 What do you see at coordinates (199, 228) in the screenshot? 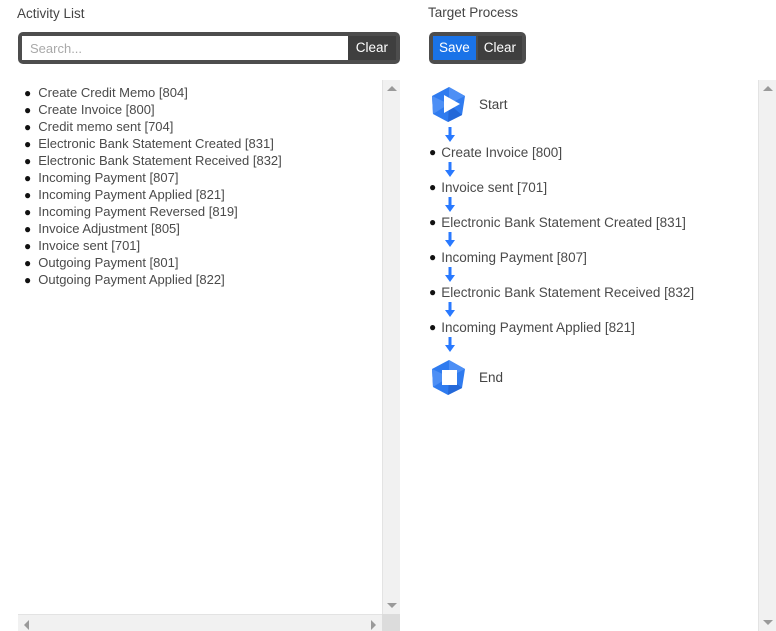
I see `activity-list-item: ● Invoice Adjustment [805]` at bounding box center [199, 228].